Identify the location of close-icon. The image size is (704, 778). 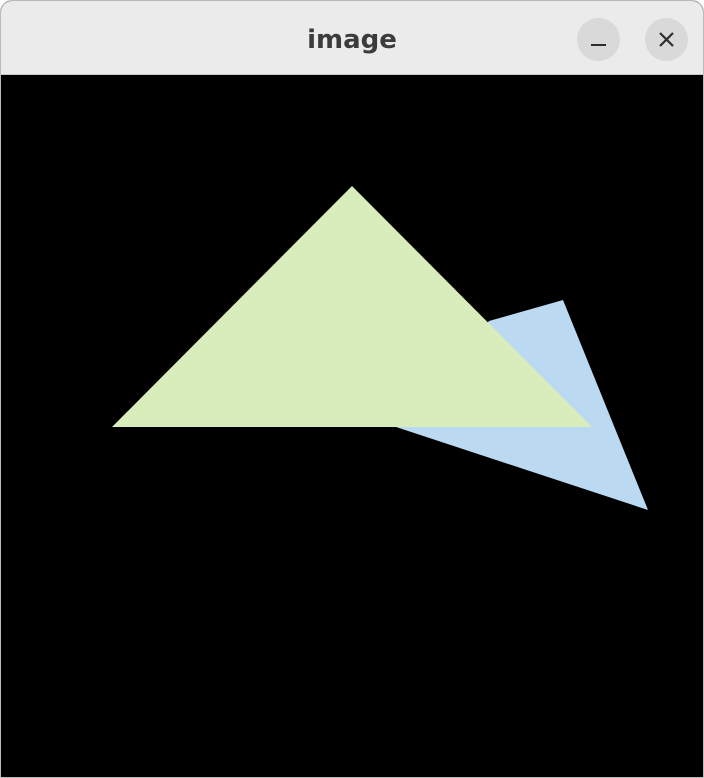
(666, 39).